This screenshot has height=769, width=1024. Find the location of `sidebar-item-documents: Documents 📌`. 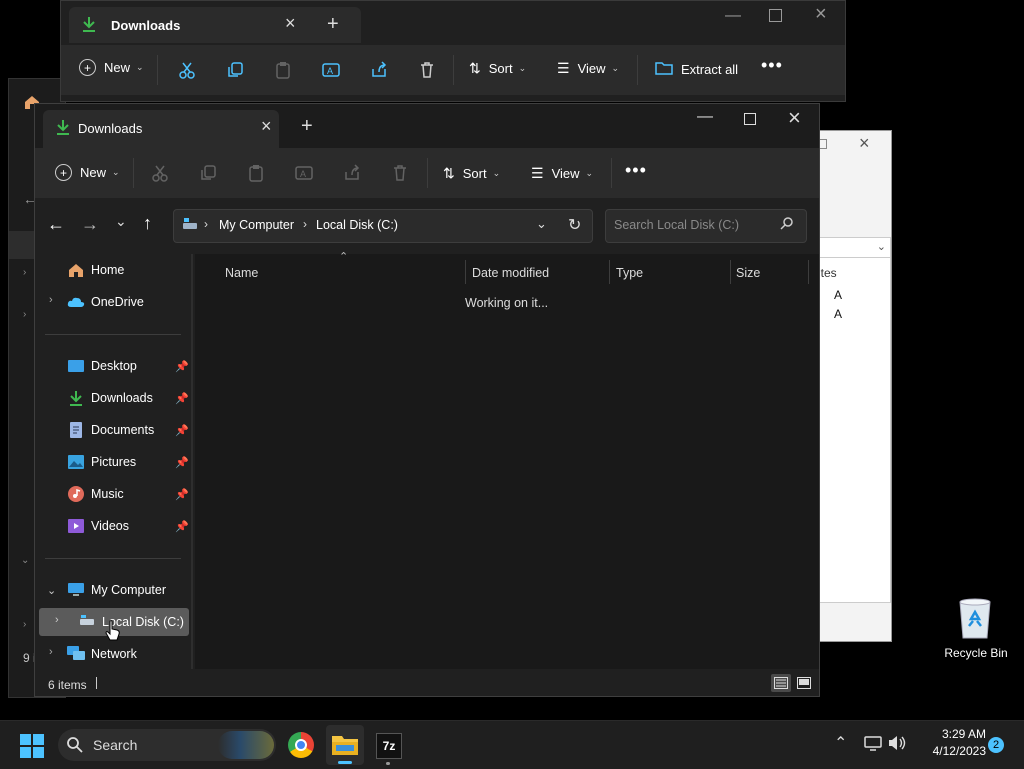

sidebar-item-documents: Documents 📌 is located at coordinates (128, 430).